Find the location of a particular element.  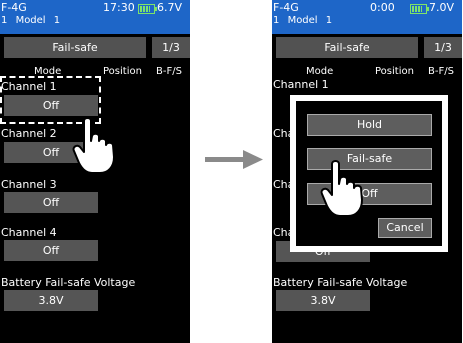

clock: 17:30 is located at coordinates (119, 7).